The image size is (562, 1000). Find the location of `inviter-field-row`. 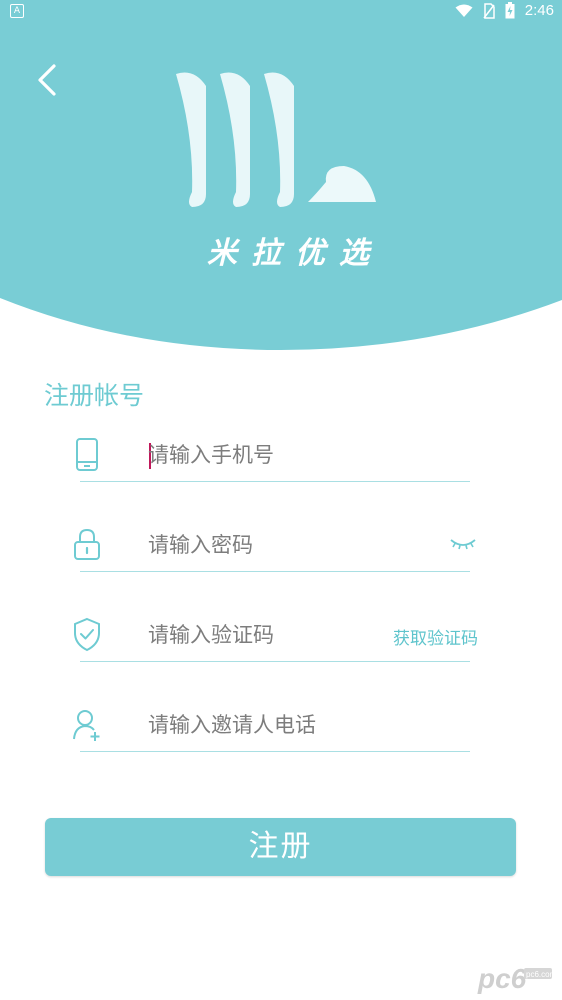

inviter-field-row is located at coordinates (271, 727).